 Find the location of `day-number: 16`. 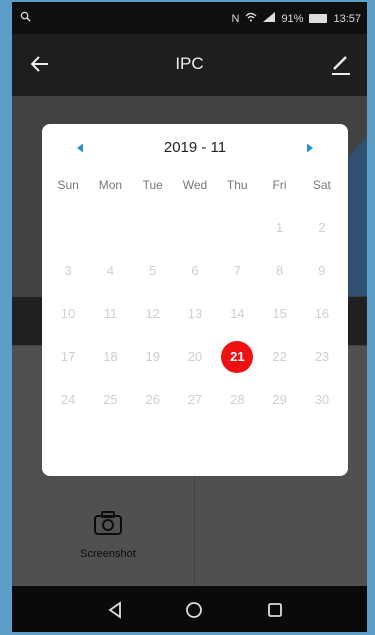

day-number: 16 is located at coordinates (322, 313).